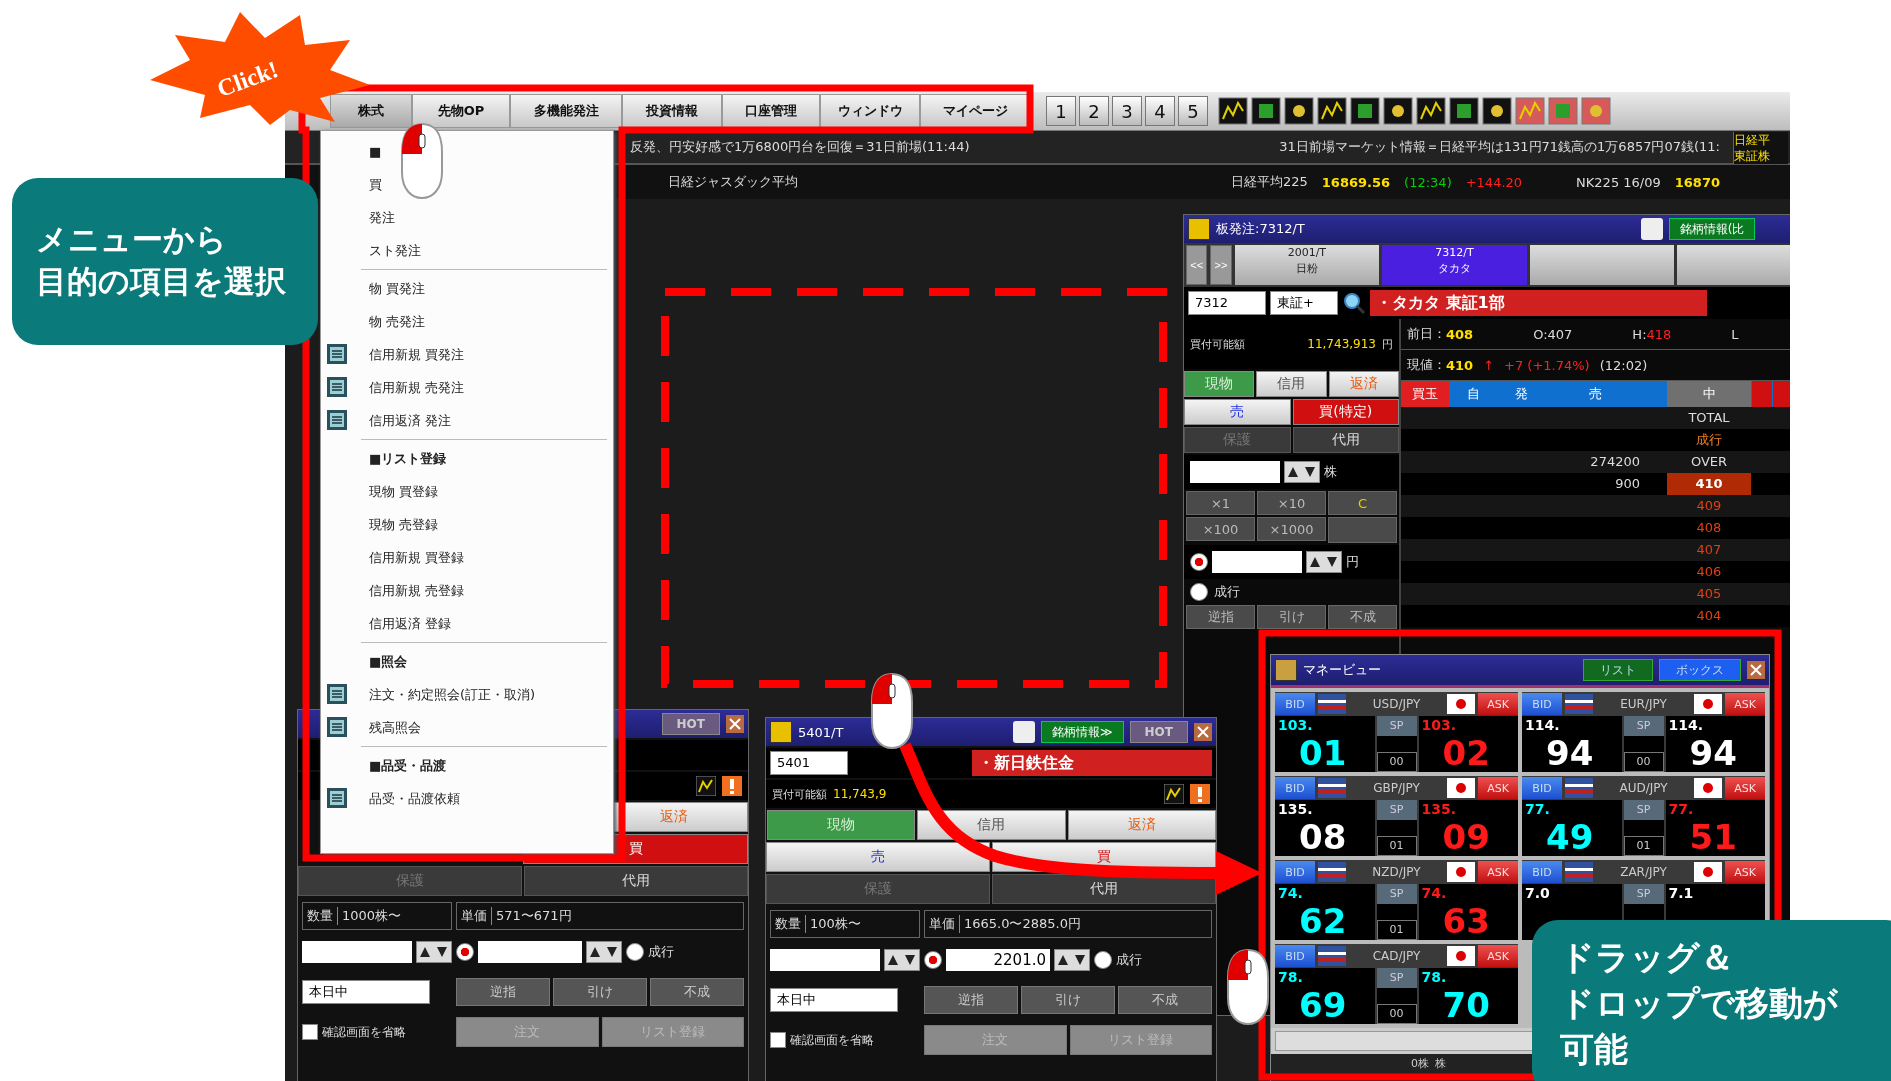 The image size is (1891, 1081). Describe the element at coordinates (566, 111) in the screenshot. I see `menu: 多機能発注` at that location.